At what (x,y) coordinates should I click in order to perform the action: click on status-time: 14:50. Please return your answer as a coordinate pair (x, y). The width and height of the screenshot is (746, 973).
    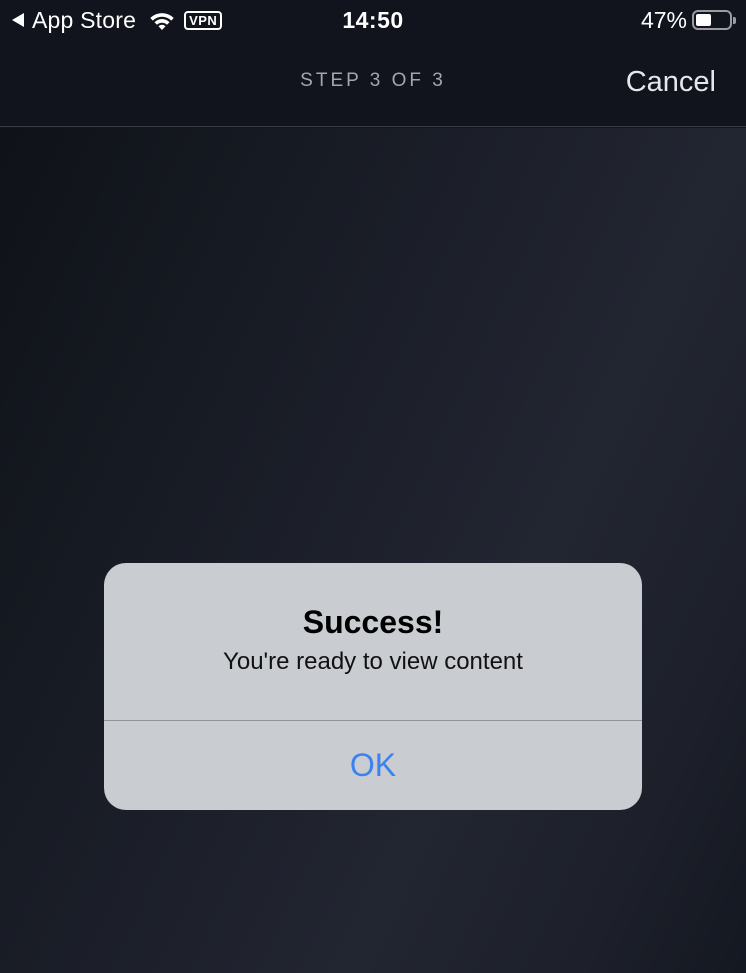
    Looking at the image, I should click on (373, 20).